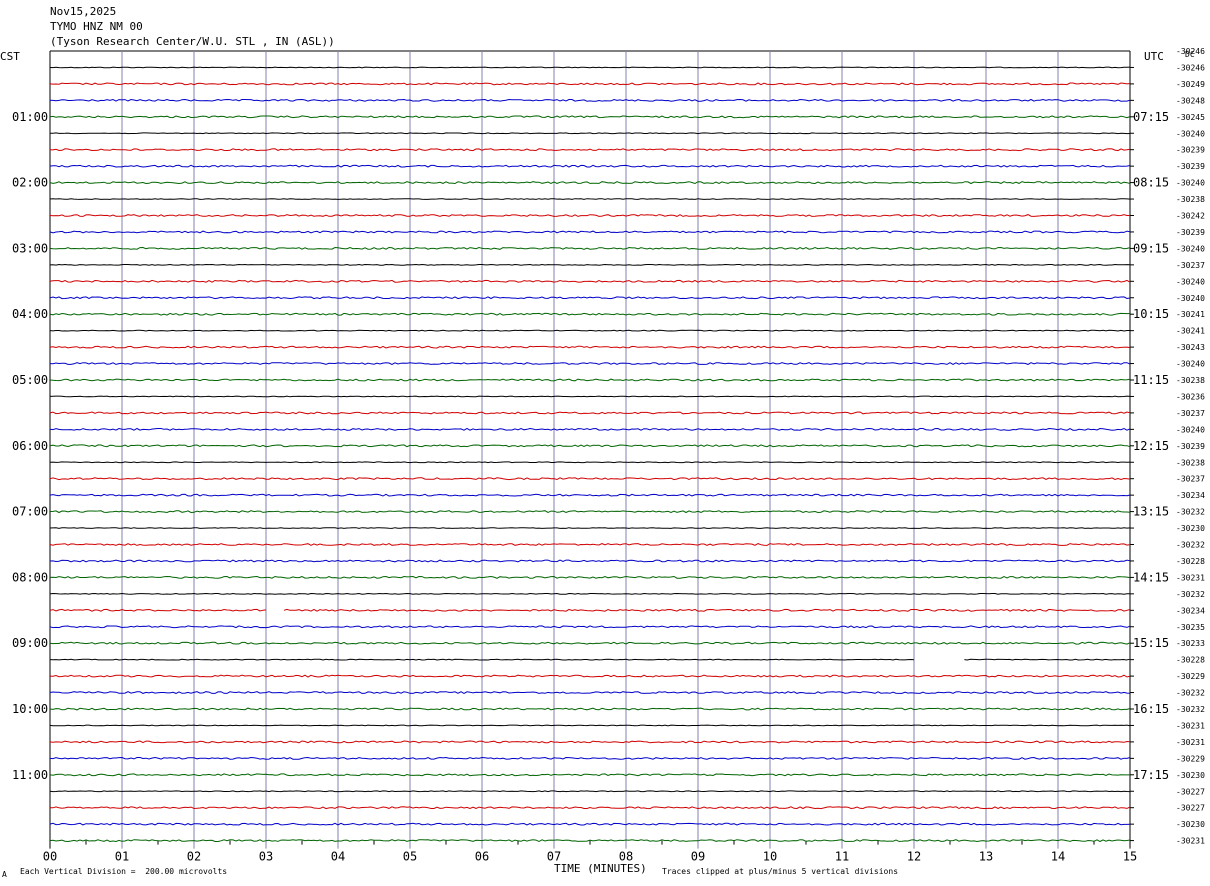  What do you see at coordinates (914, 857) in the screenshot?
I see `x-tick-label: 12` at bounding box center [914, 857].